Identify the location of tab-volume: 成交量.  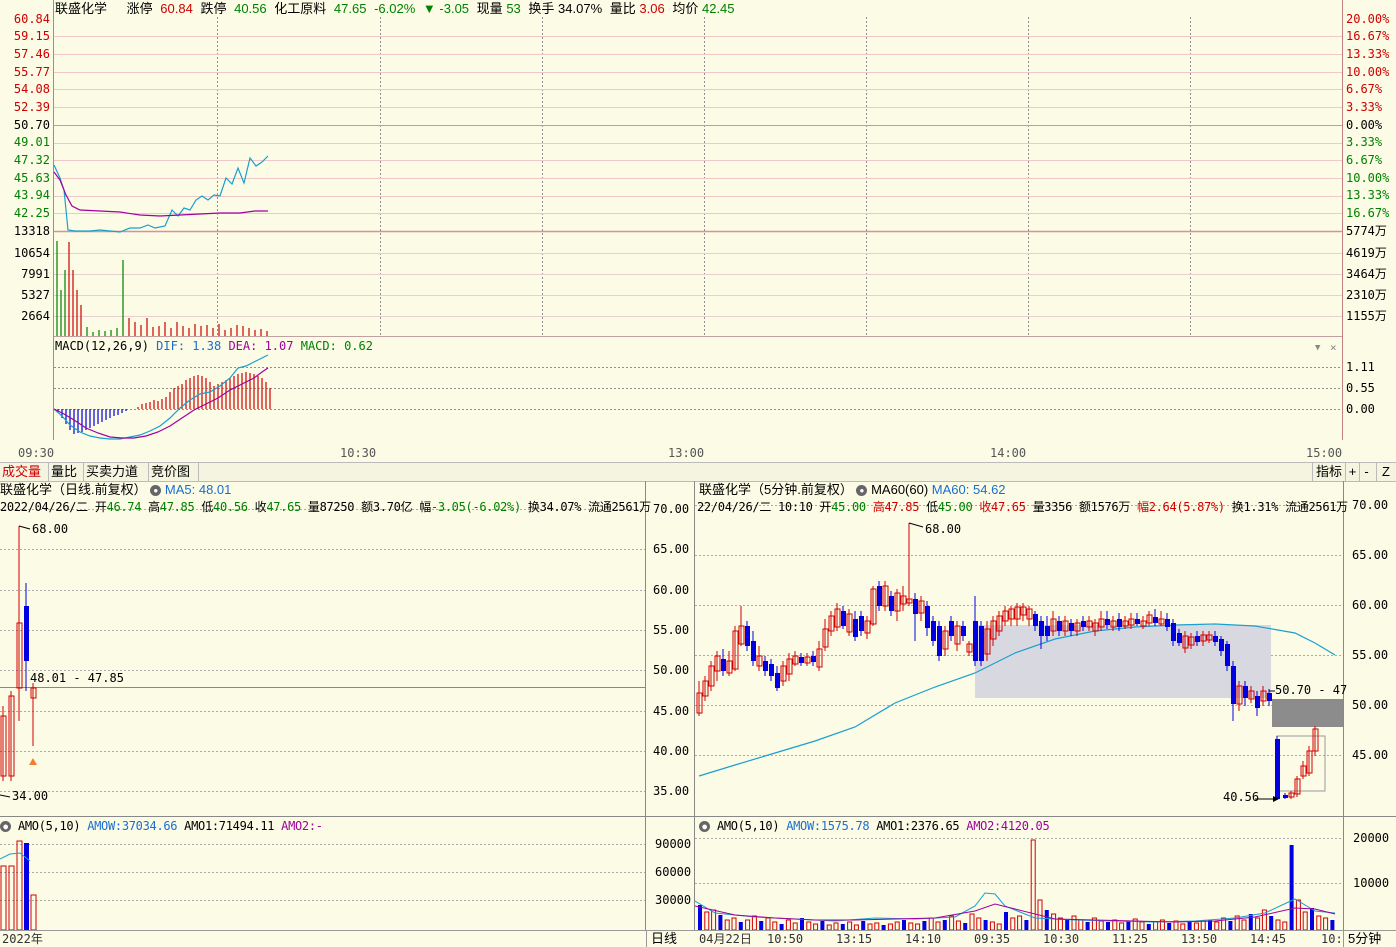
(24, 472).